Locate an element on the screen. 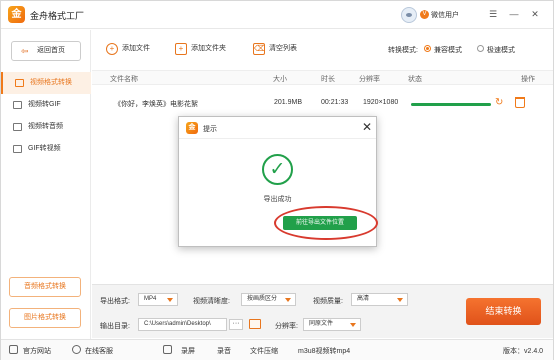 The width and height of the screenshot is (554, 360). clear-list-button: ⌫ 清空列表 is located at coordinates (273, 49).